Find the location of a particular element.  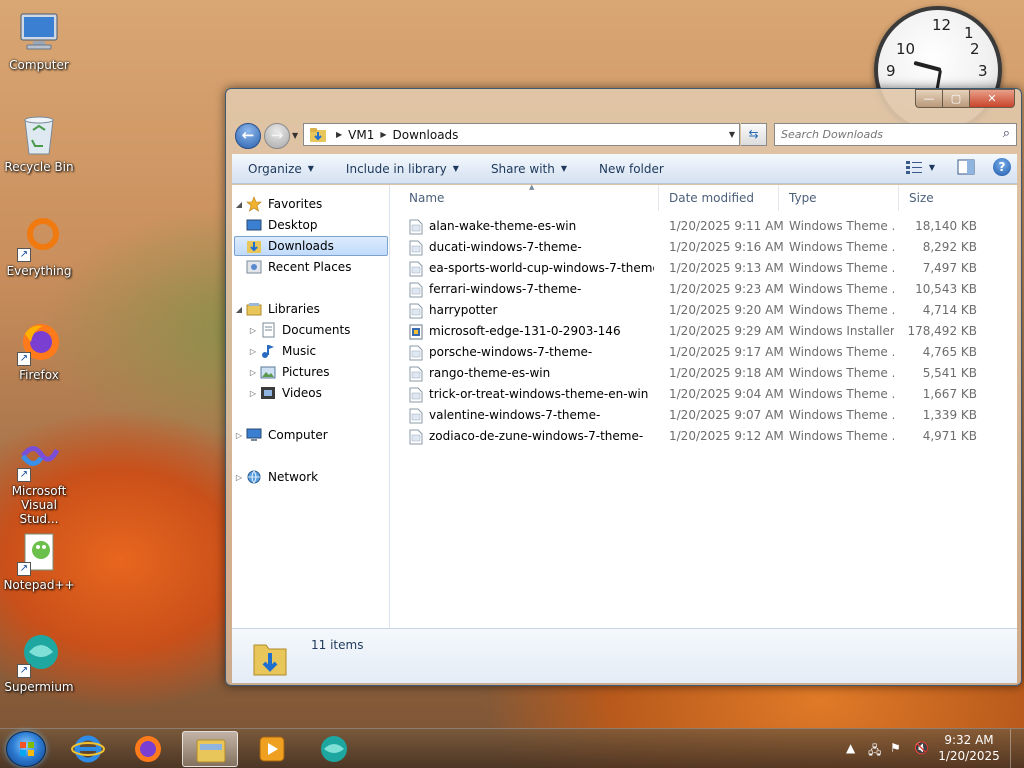

forward-button: → is located at coordinates (277, 136).